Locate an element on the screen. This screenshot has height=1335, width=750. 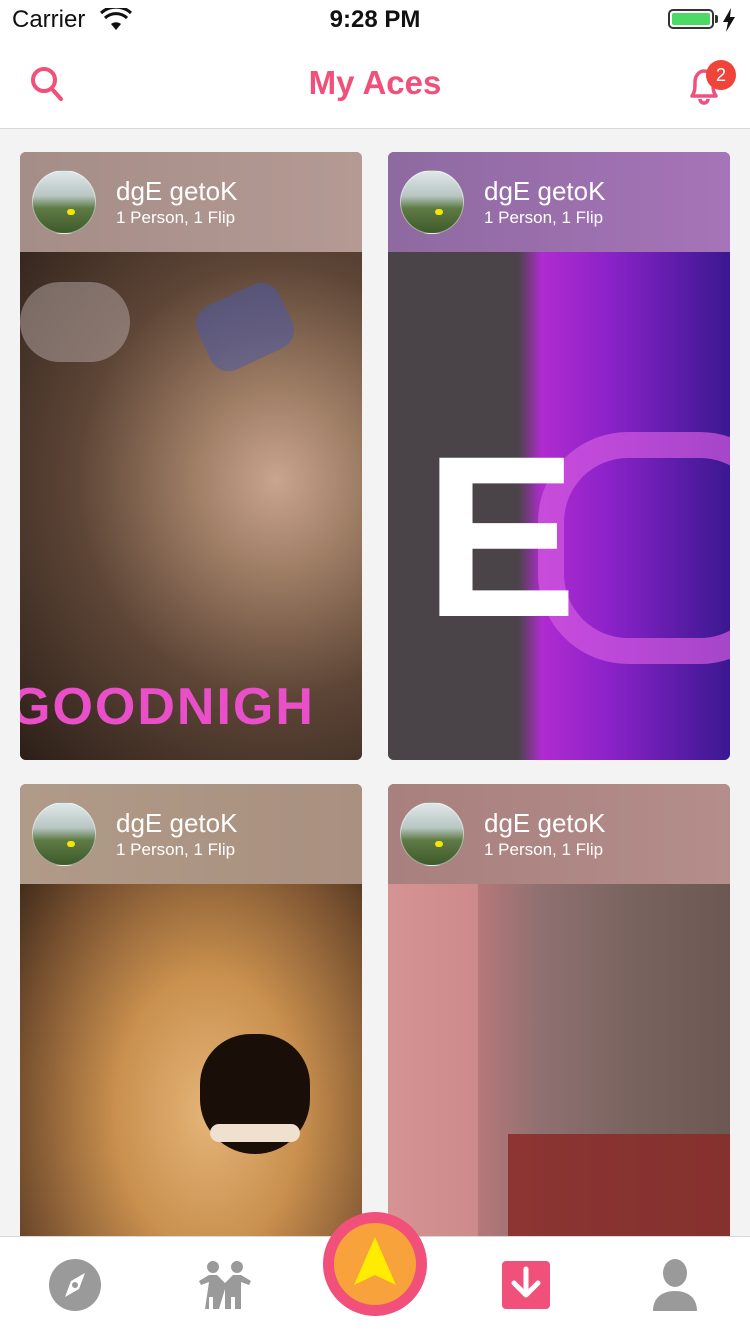
download-icon is located at coordinates (526, 1285).